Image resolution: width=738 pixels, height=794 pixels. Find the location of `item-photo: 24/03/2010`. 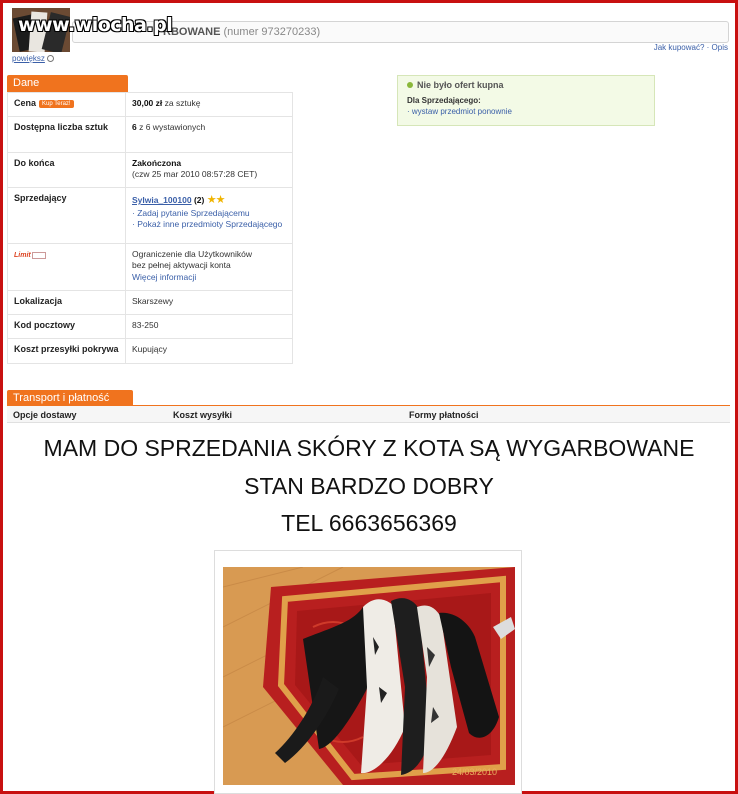

item-photo: 24/03/2010 is located at coordinates (369, 676).